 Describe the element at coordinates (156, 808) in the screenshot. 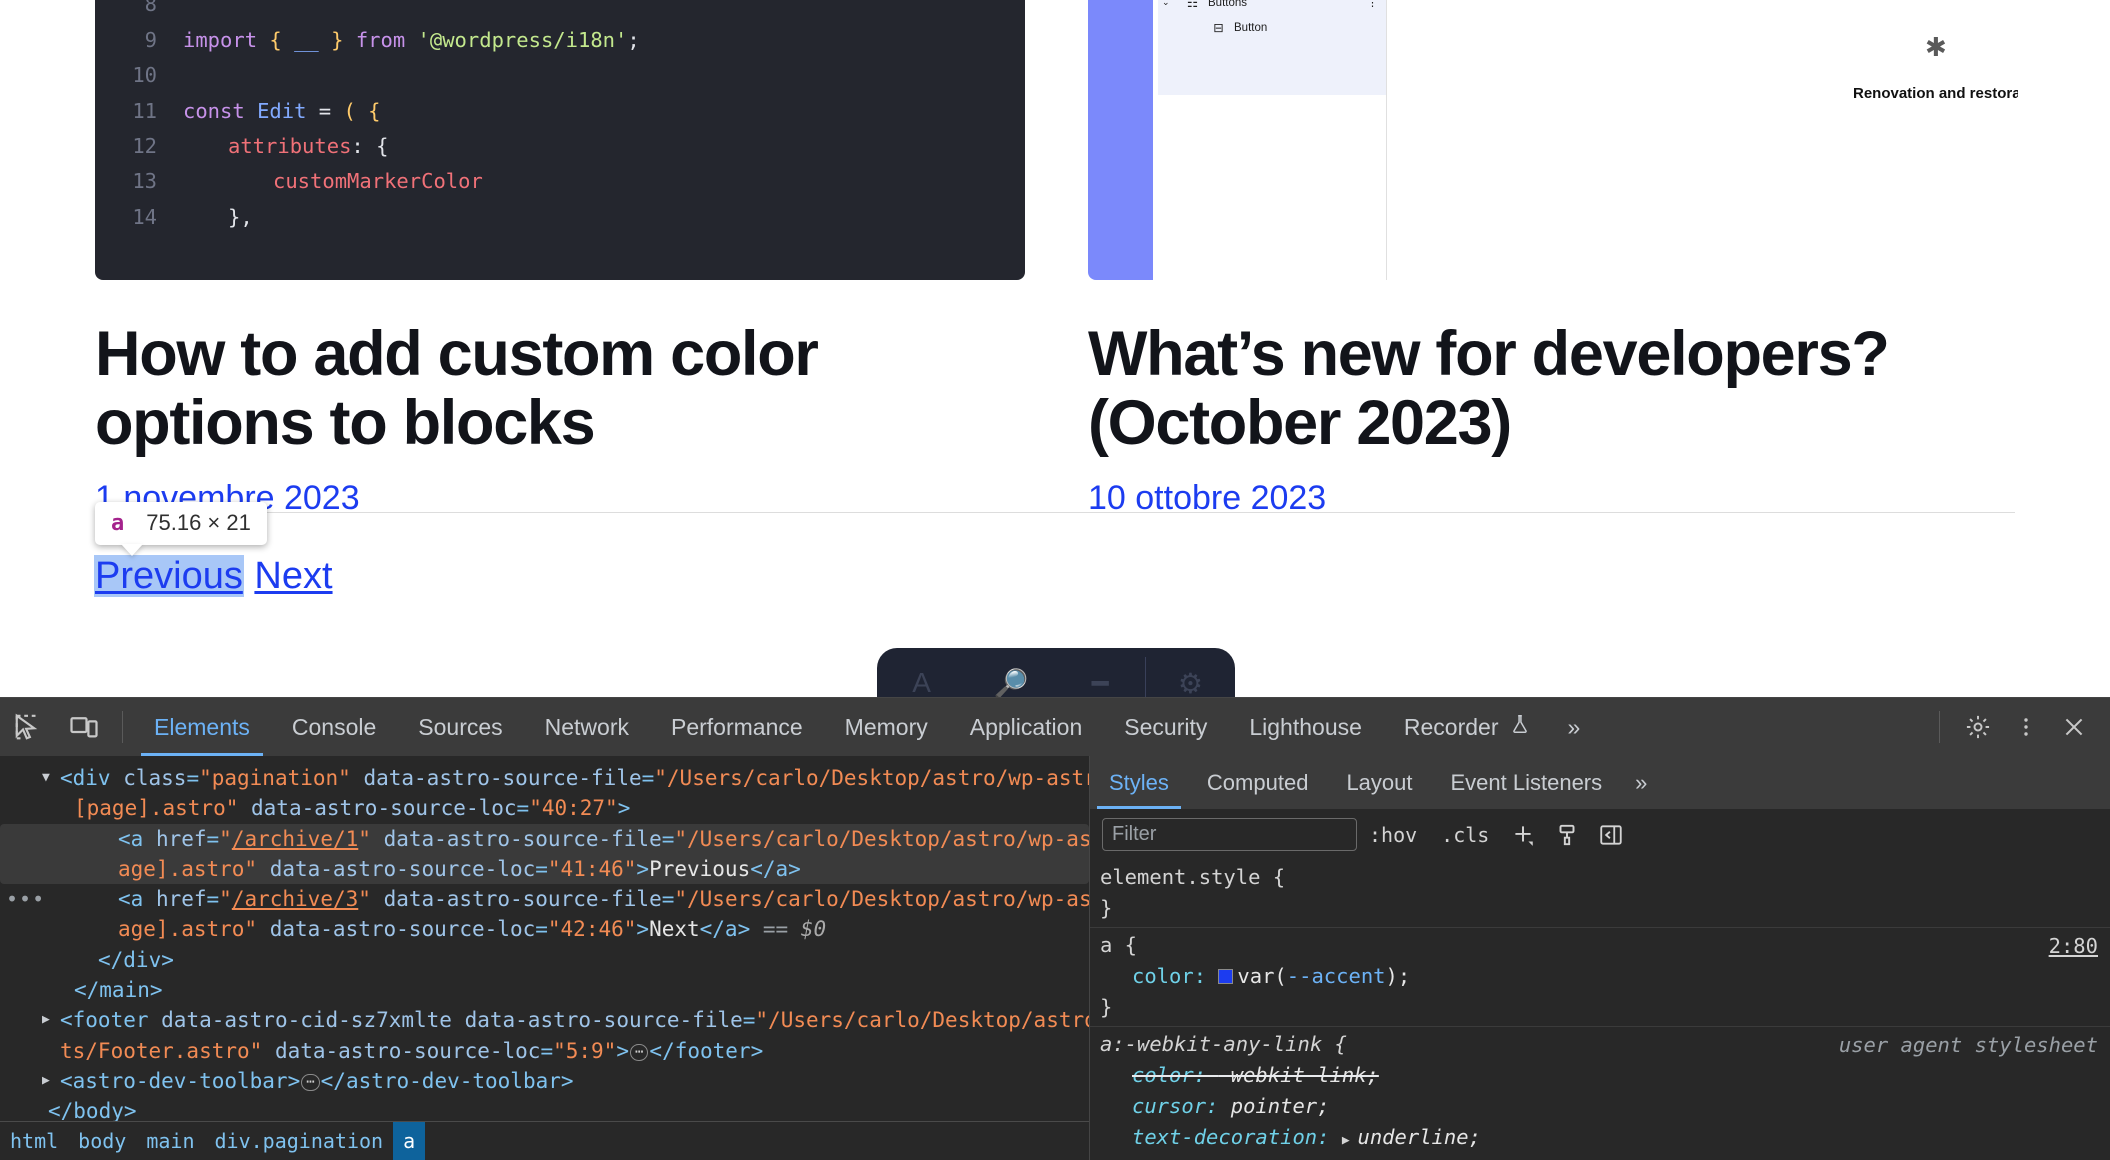

I see `dom-token: [page].astro"` at that location.